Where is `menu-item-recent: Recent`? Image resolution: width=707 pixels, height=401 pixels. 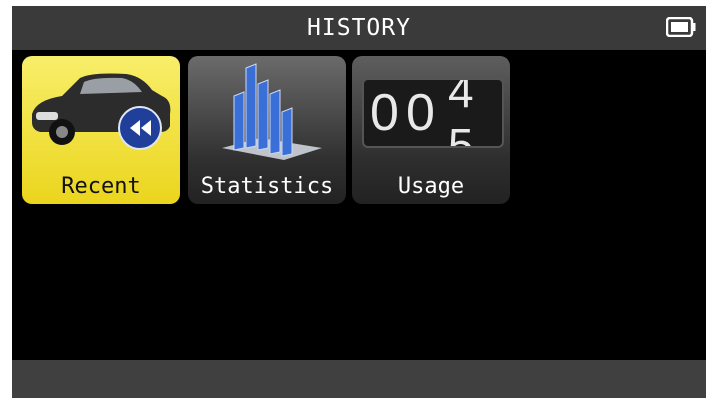
menu-item-recent: Recent is located at coordinates (101, 130).